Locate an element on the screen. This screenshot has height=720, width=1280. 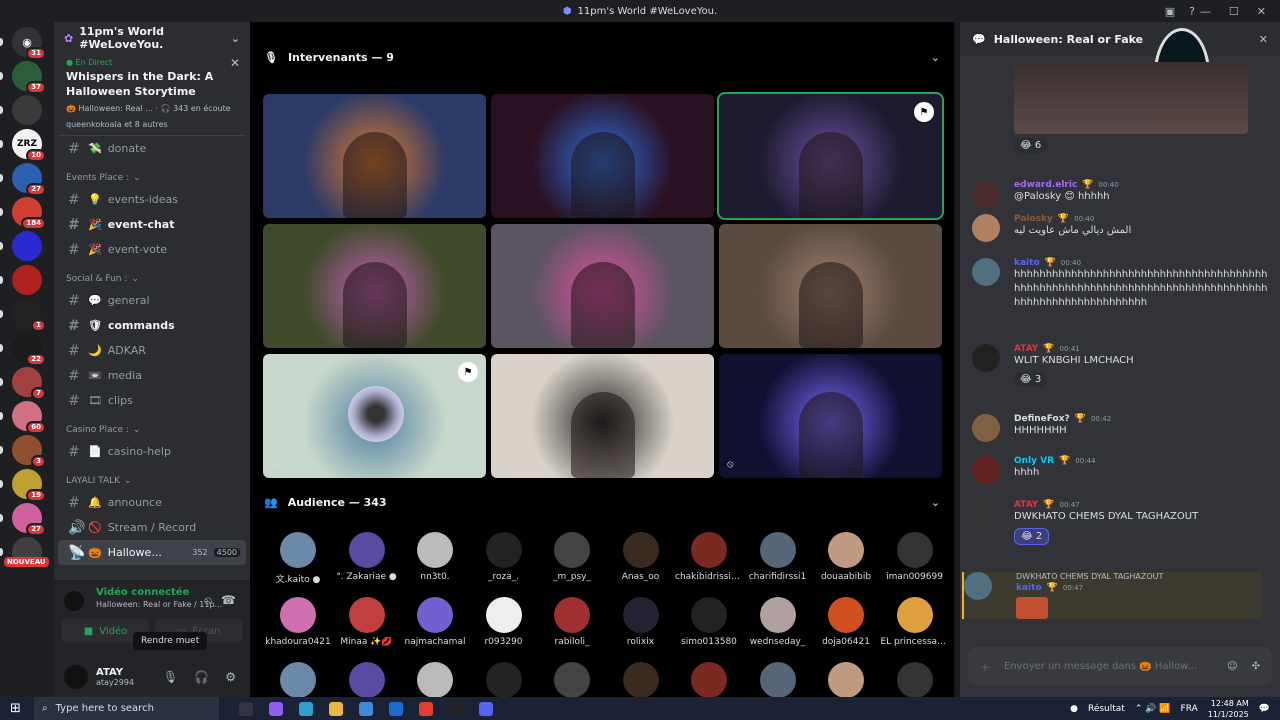
channel-text: # 🛡 commands is located at coordinates (152, 325).